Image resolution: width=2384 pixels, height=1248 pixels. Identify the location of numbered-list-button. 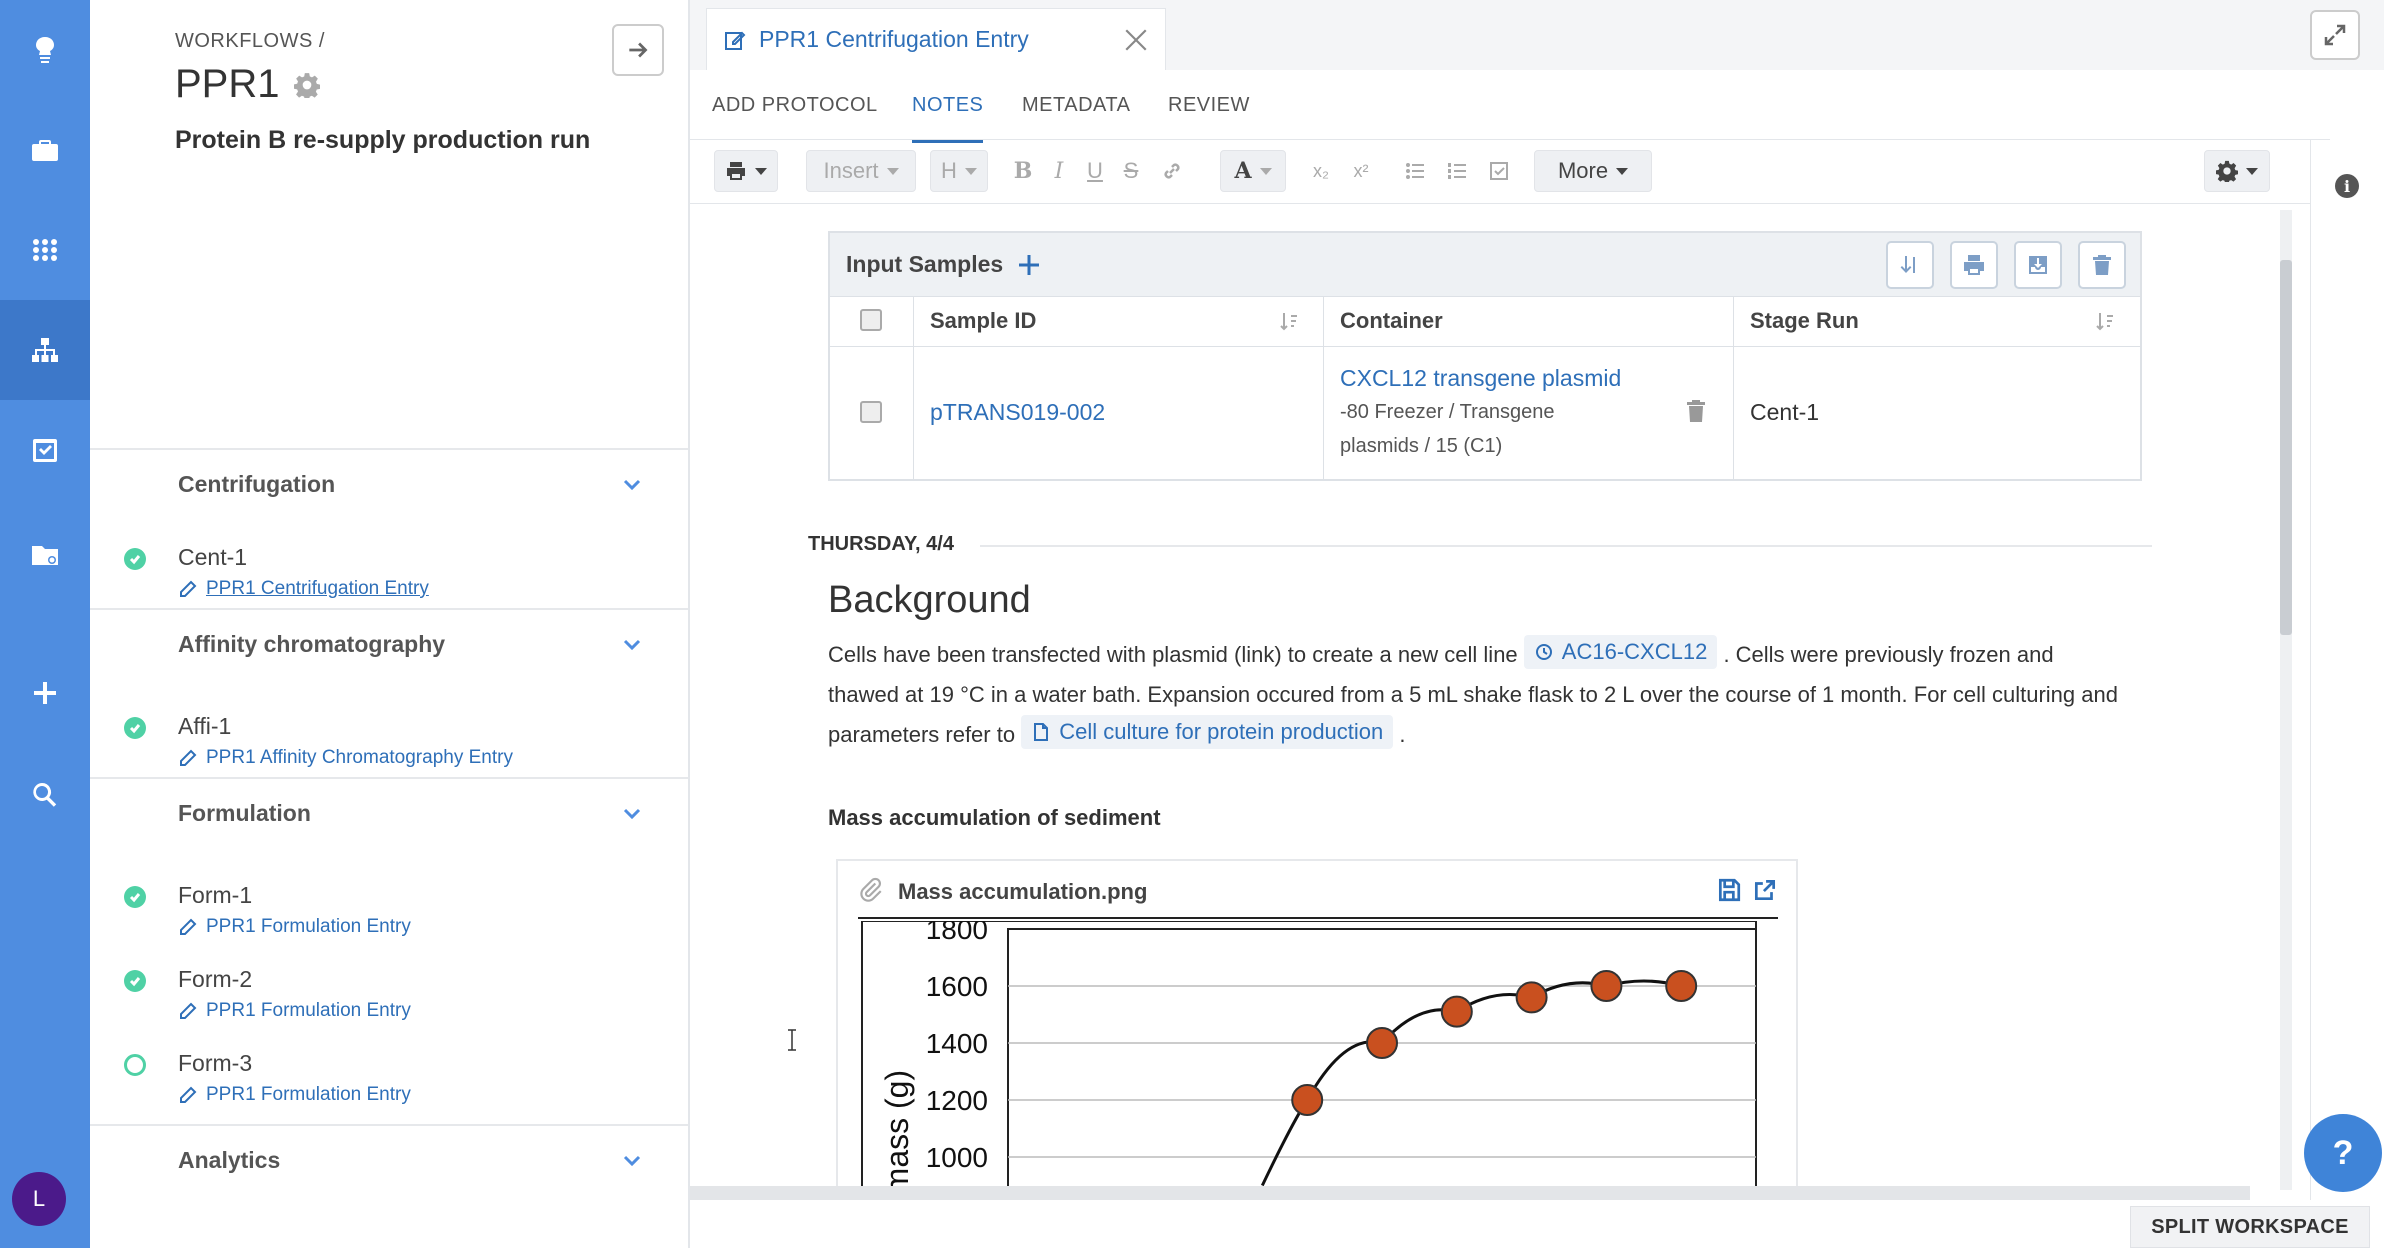
(1457, 171).